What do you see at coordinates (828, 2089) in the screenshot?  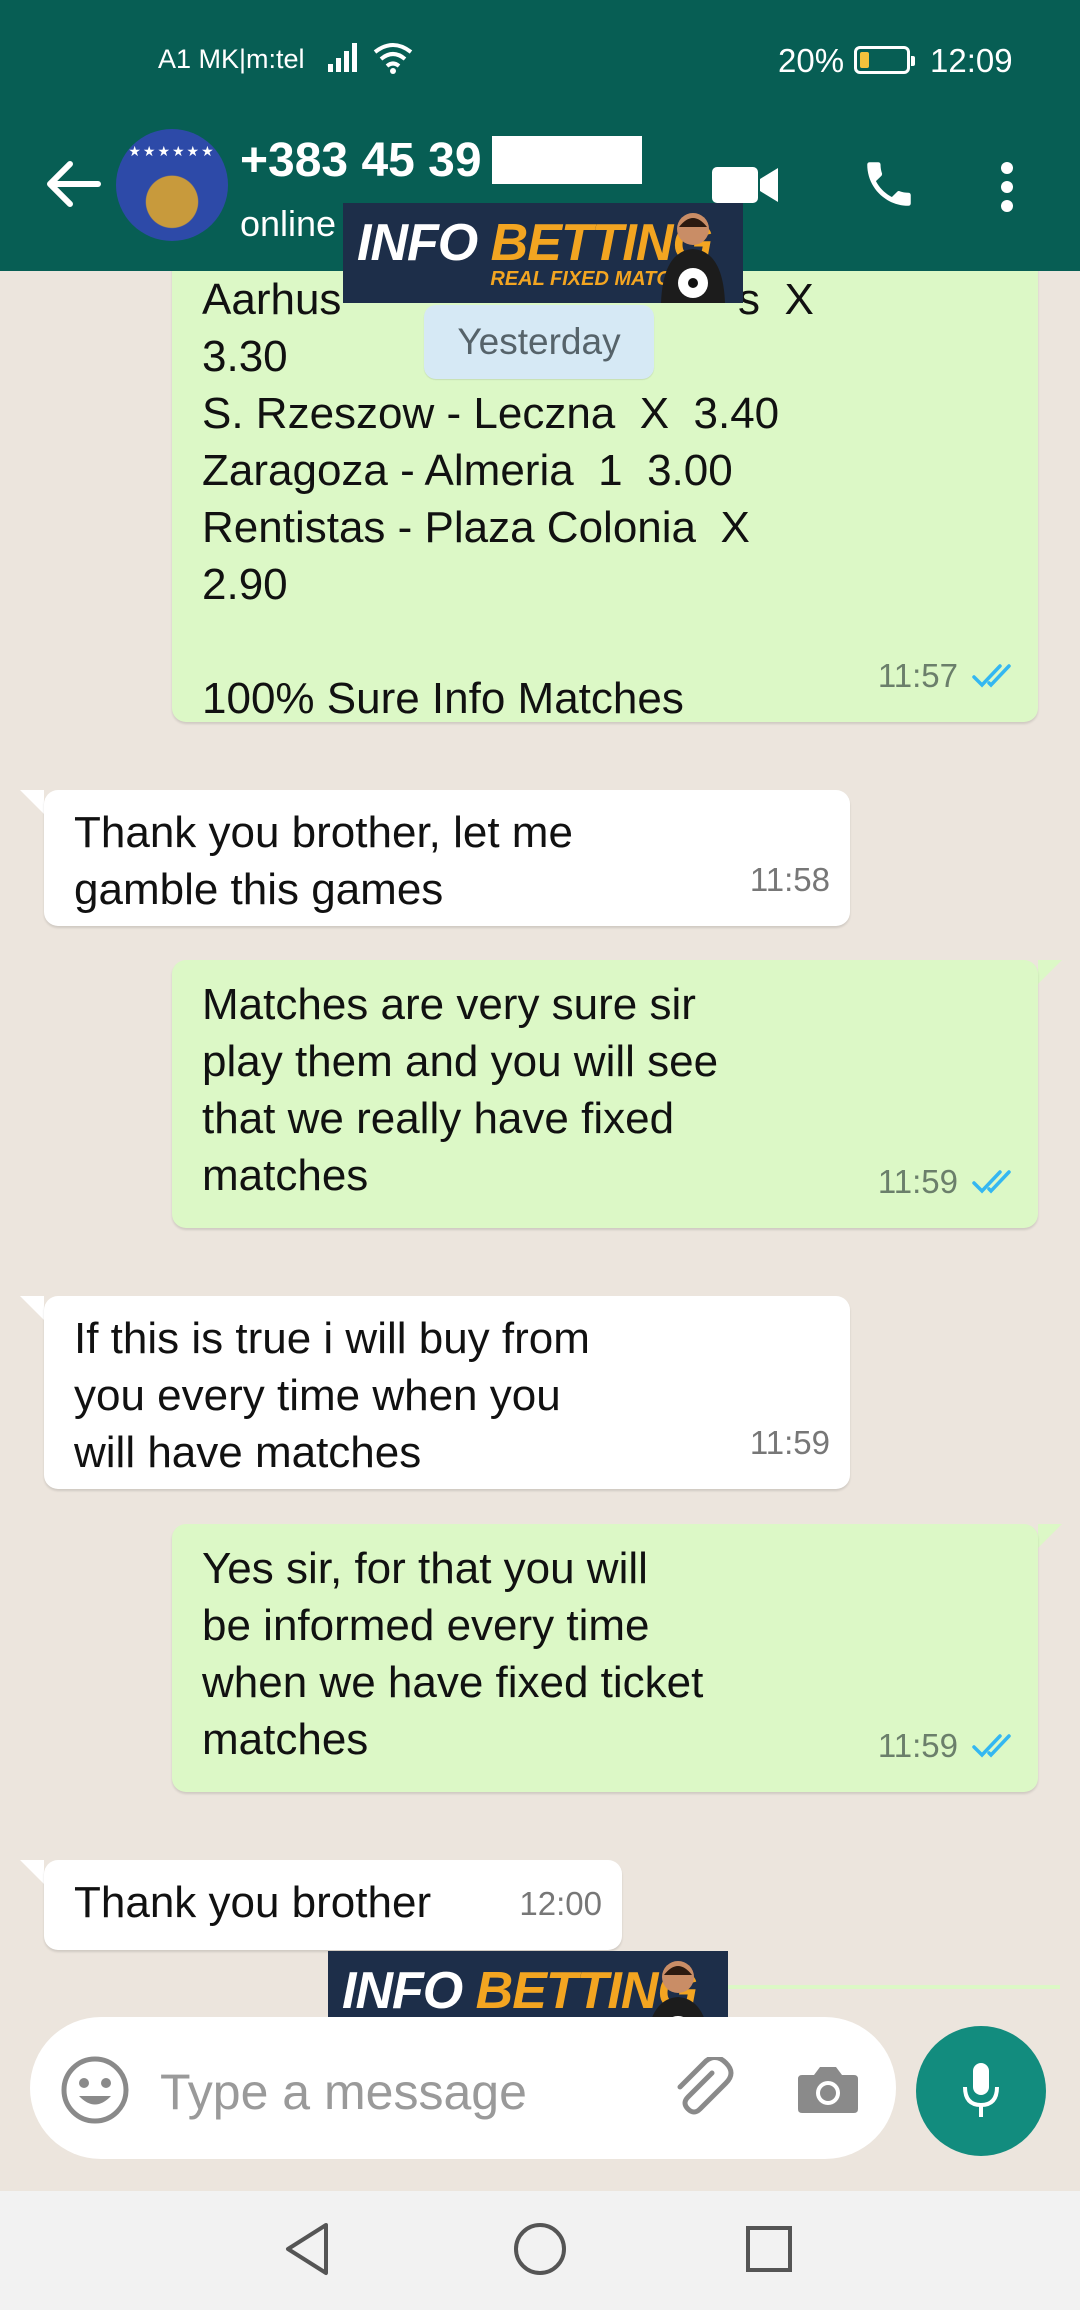 I see `camera-icon` at bounding box center [828, 2089].